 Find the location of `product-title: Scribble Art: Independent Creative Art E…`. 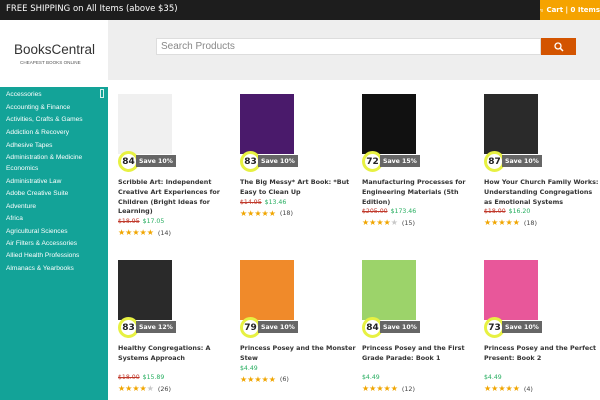

product-title: Scribble Art: Independent Creative Art E… is located at coordinates (177, 197).